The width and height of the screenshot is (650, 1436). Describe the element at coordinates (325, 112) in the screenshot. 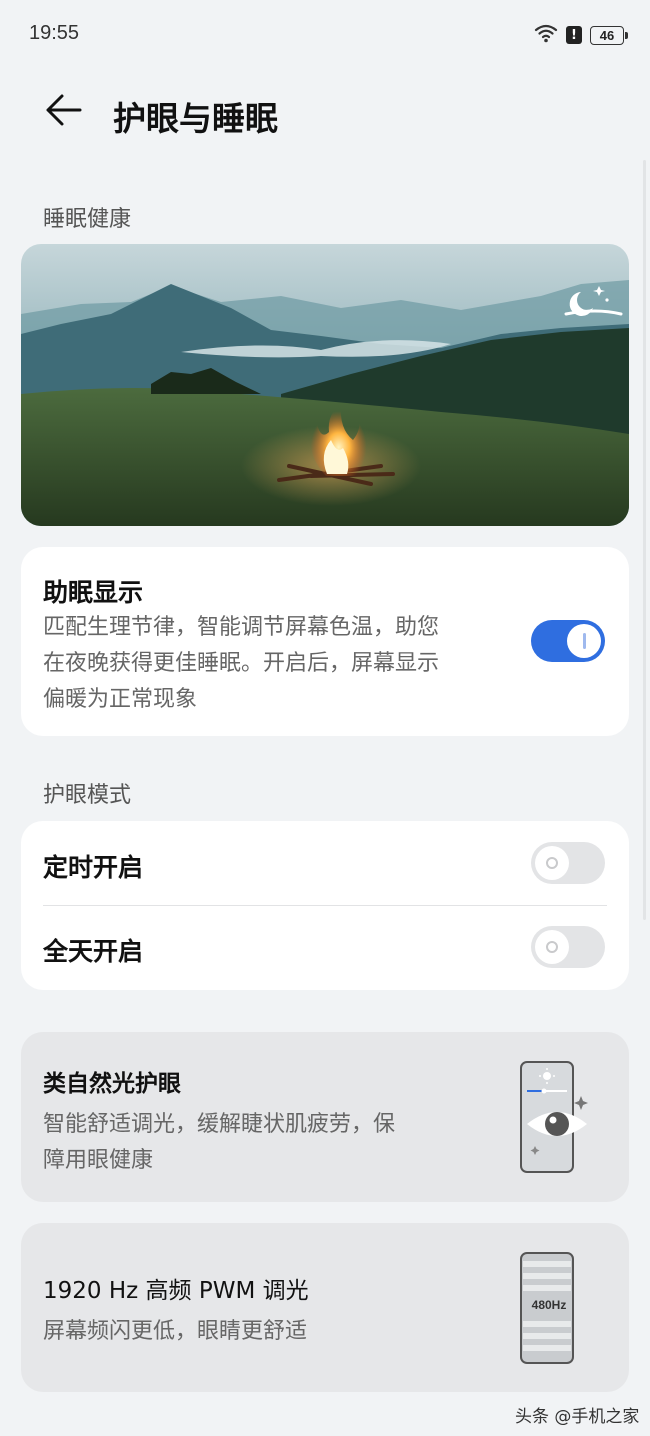

I see `header: 护眼与睡眠` at that location.